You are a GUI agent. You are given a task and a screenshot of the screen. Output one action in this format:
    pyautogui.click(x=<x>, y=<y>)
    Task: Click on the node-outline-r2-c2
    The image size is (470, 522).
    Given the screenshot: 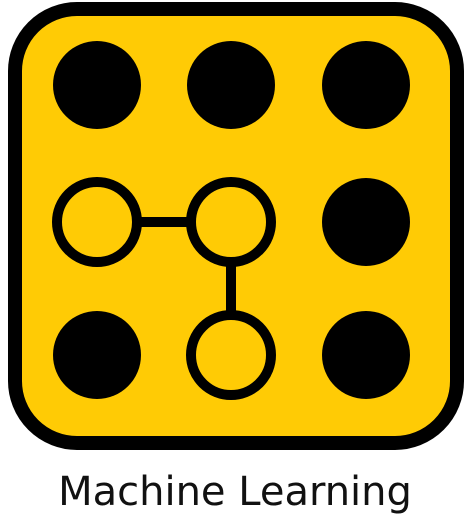 What is the action you would take?
    pyautogui.click(x=231, y=222)
    